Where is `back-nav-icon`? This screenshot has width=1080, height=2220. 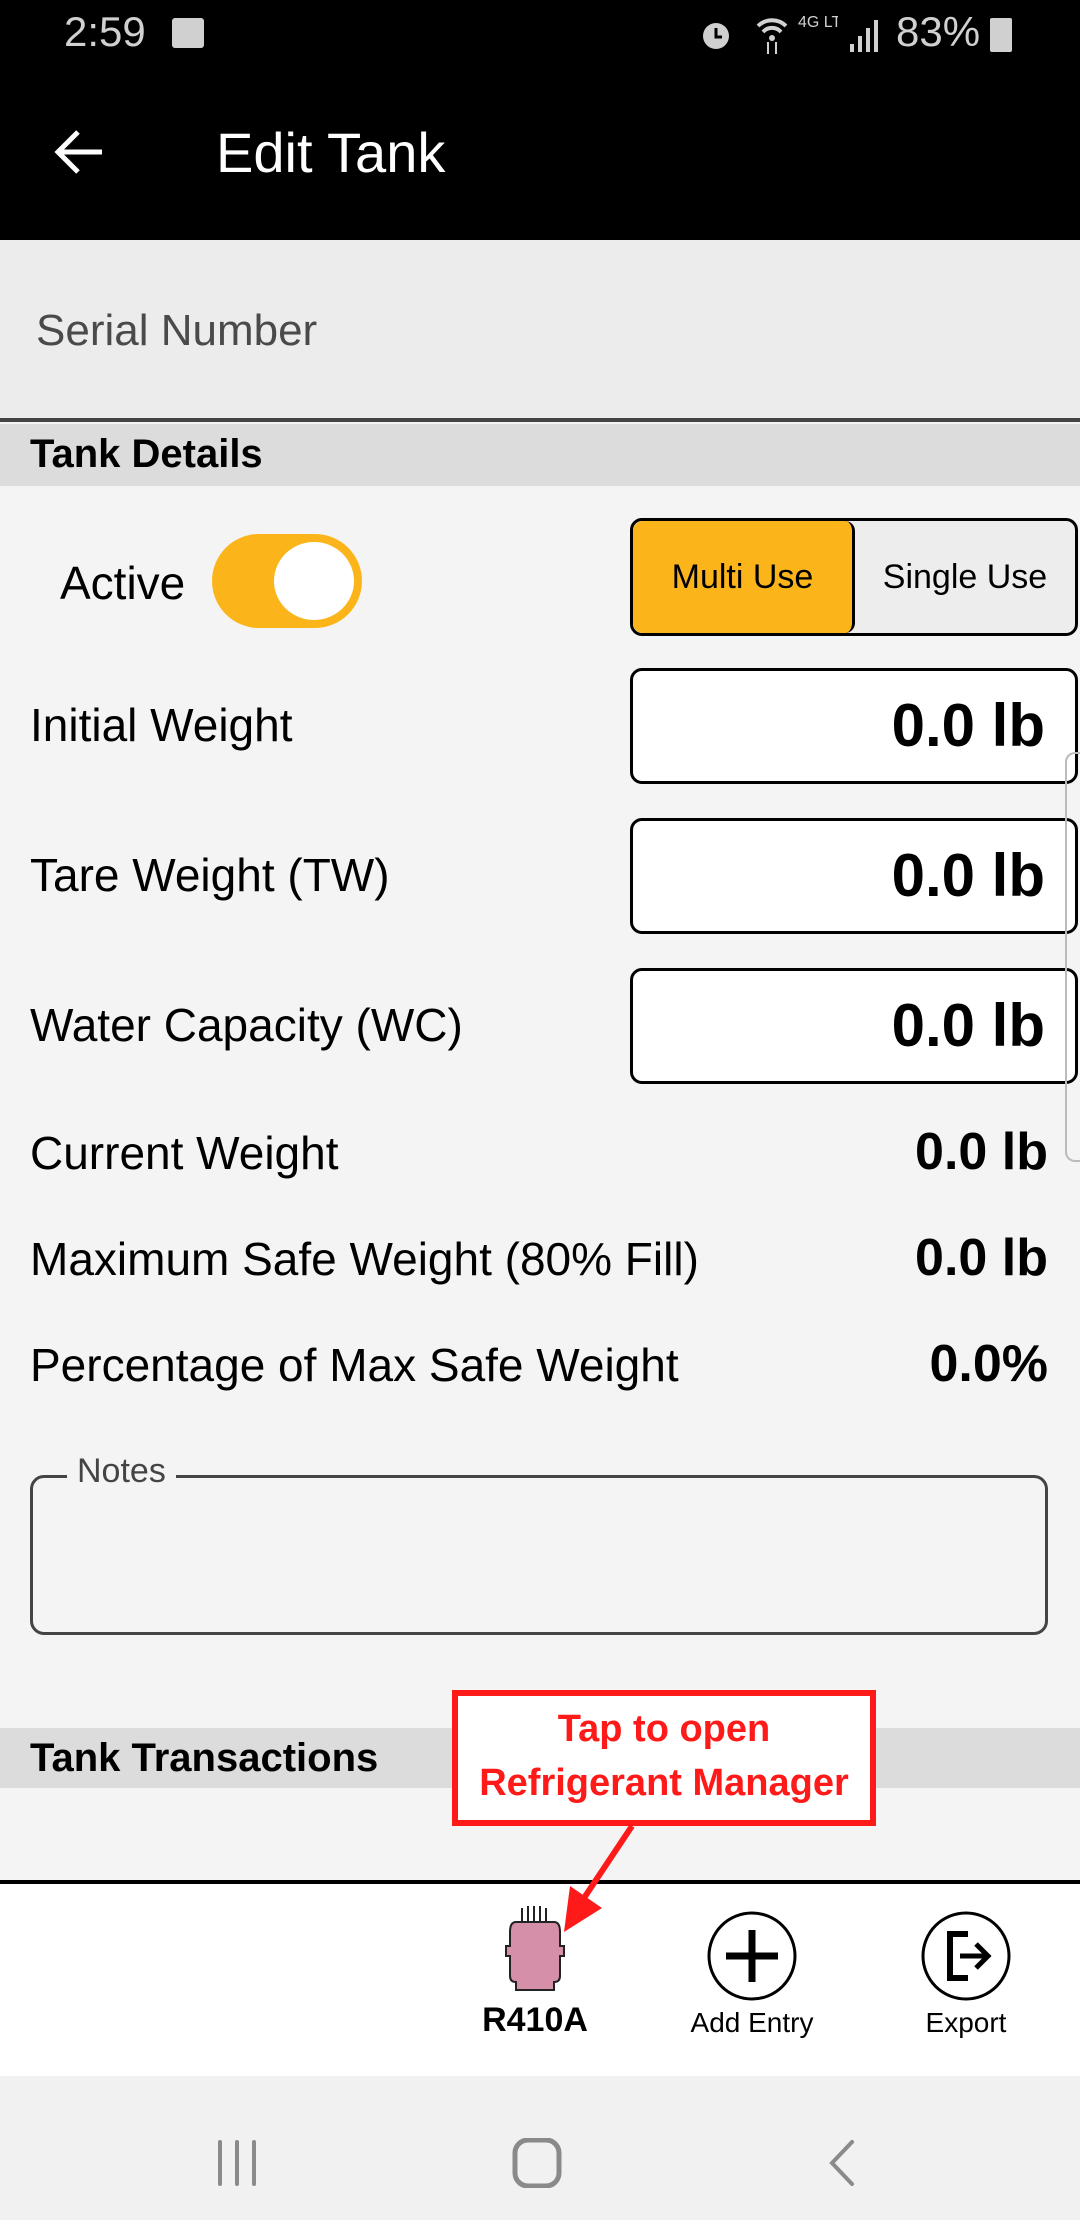
back-nav-icon is located at coordinates (842, 2163).